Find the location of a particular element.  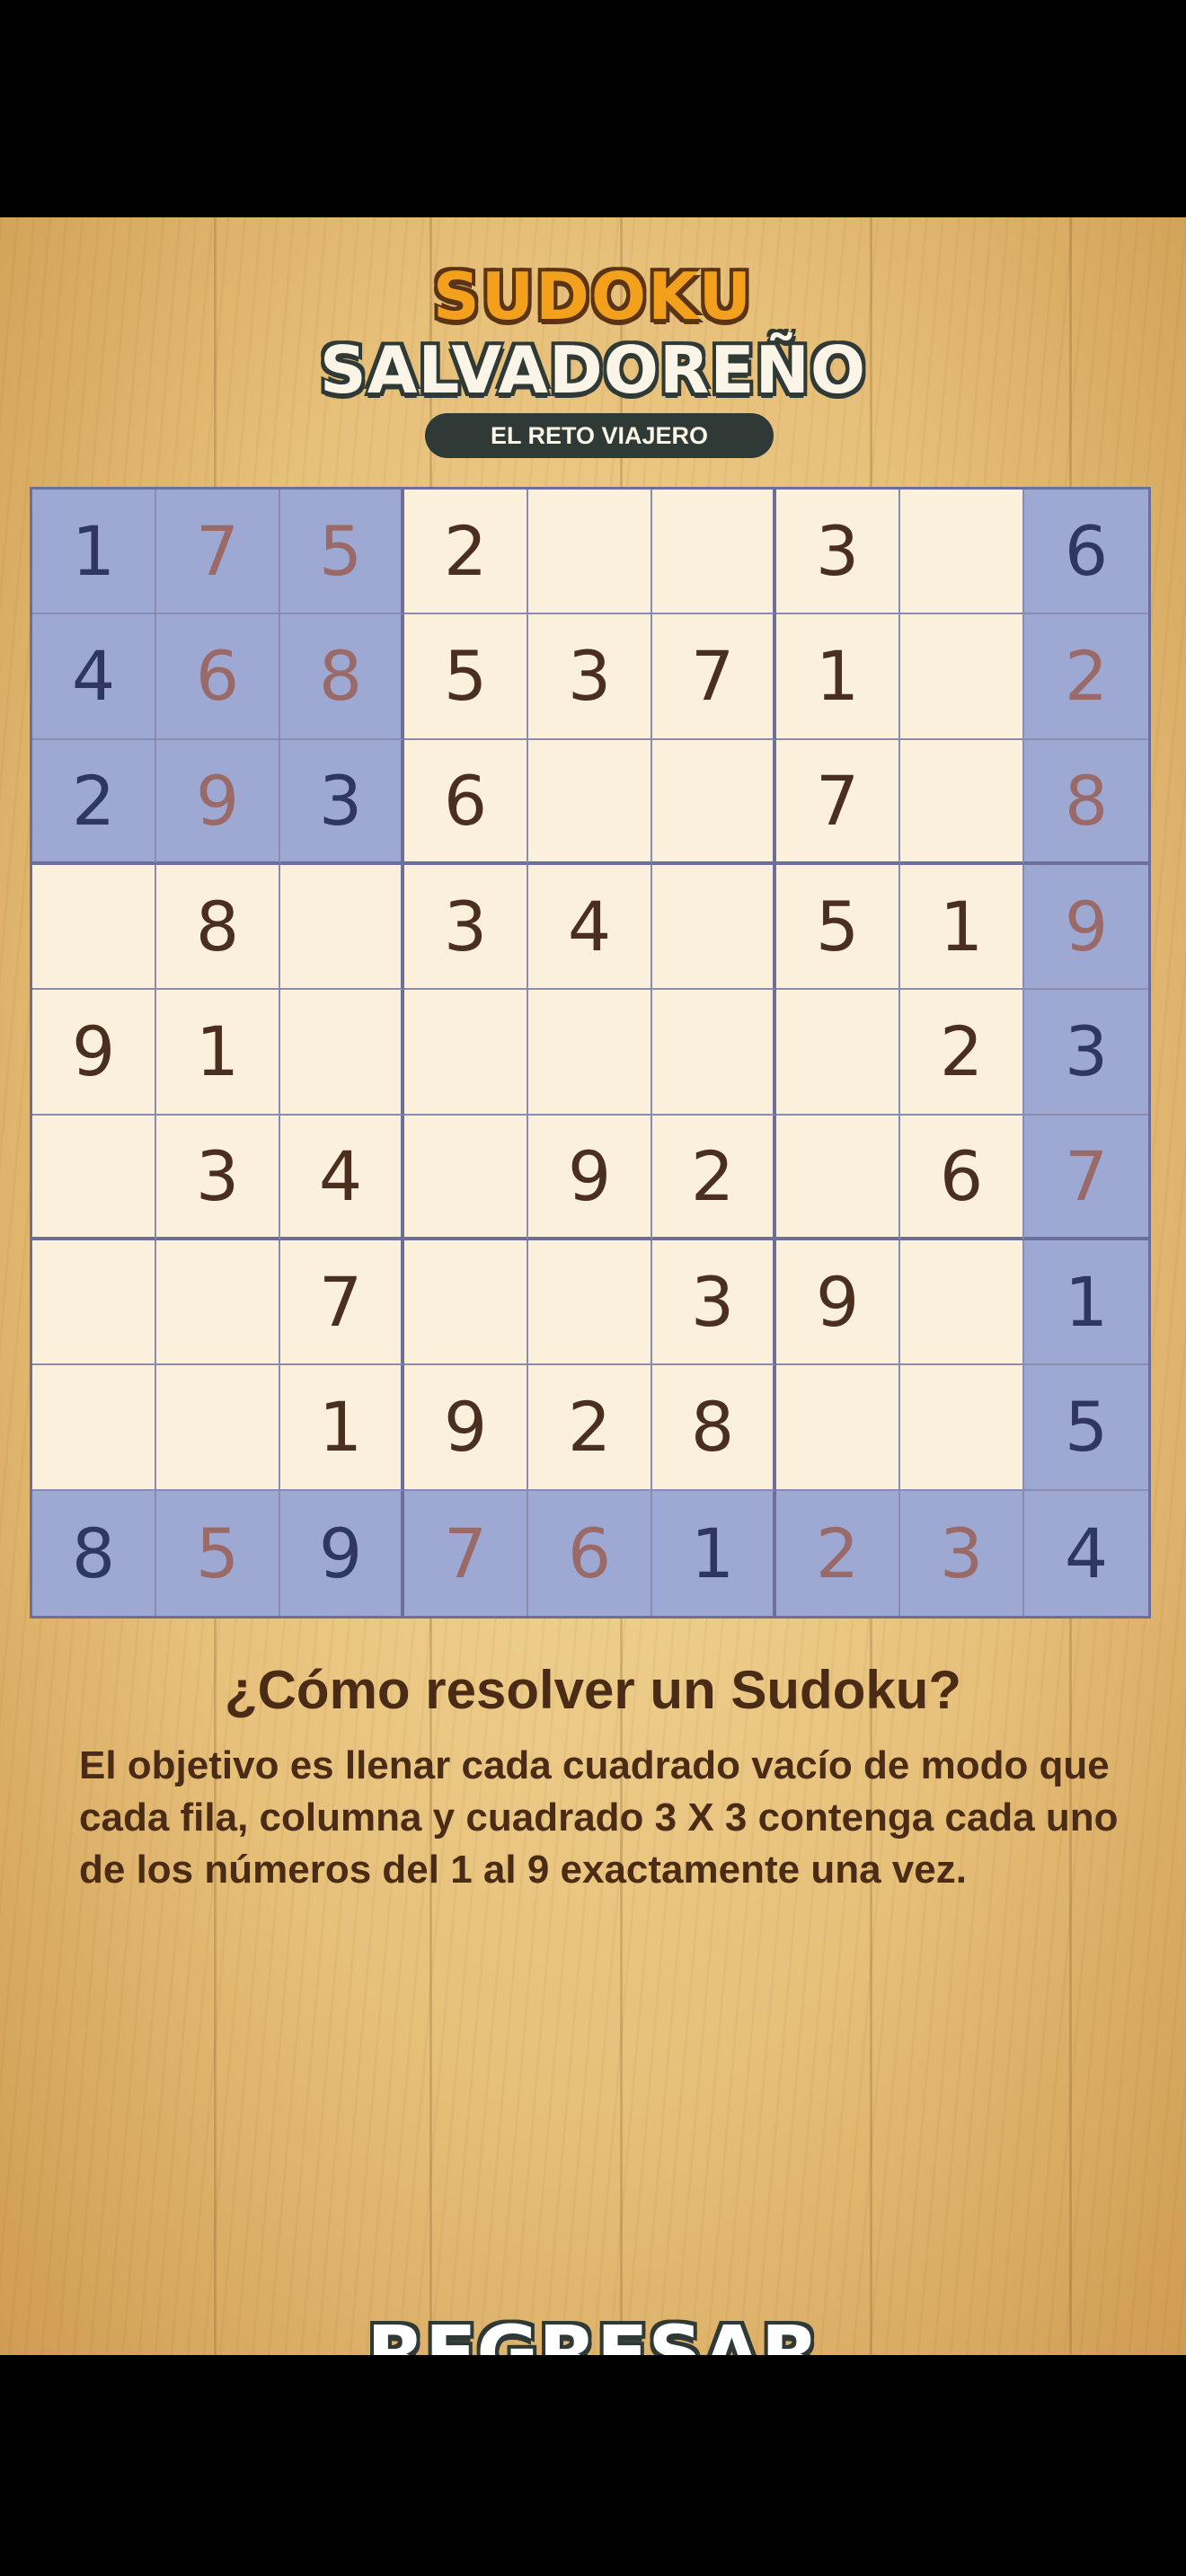

cell-r5-c1: 9 is located at coordinates (94, 1053).